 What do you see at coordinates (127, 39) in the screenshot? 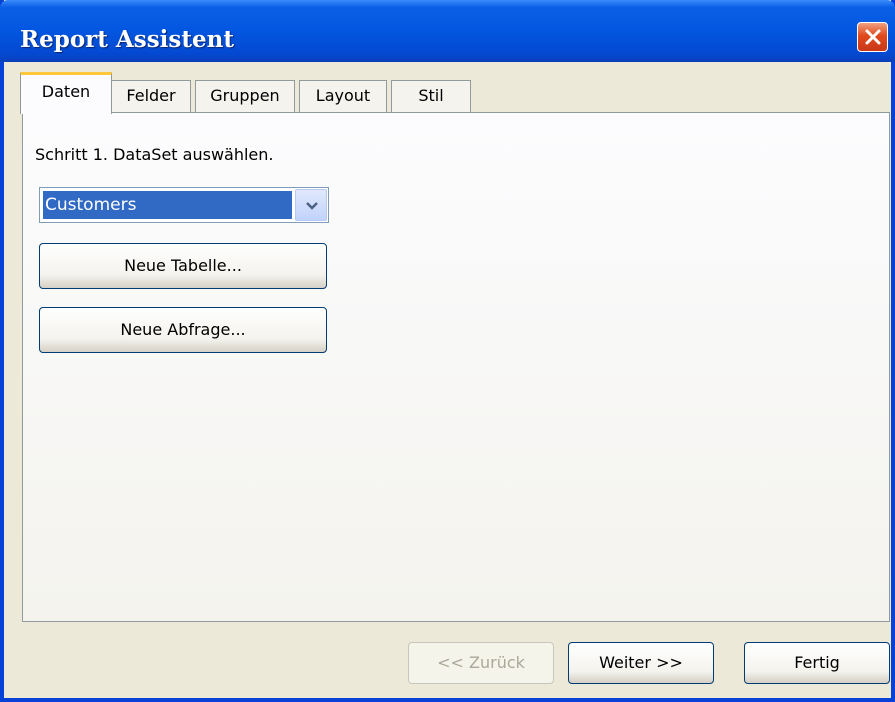
I see `window-title: Report Assistent` at bounding box center [127, 39].